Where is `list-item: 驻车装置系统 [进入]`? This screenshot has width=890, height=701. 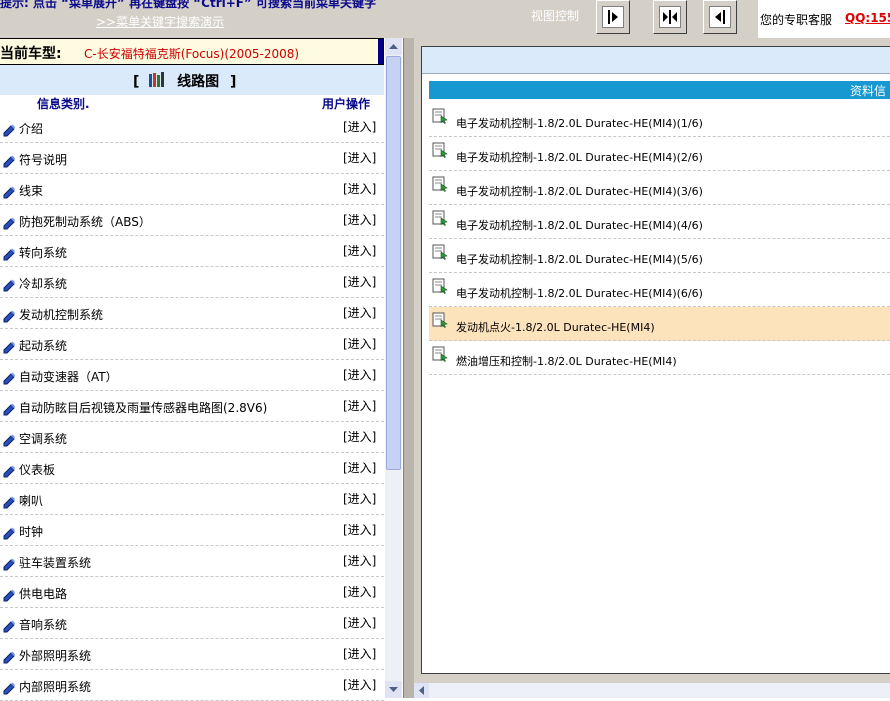
list-item: 驻车装置系统 [进入] is located at coordinates (192, 561).